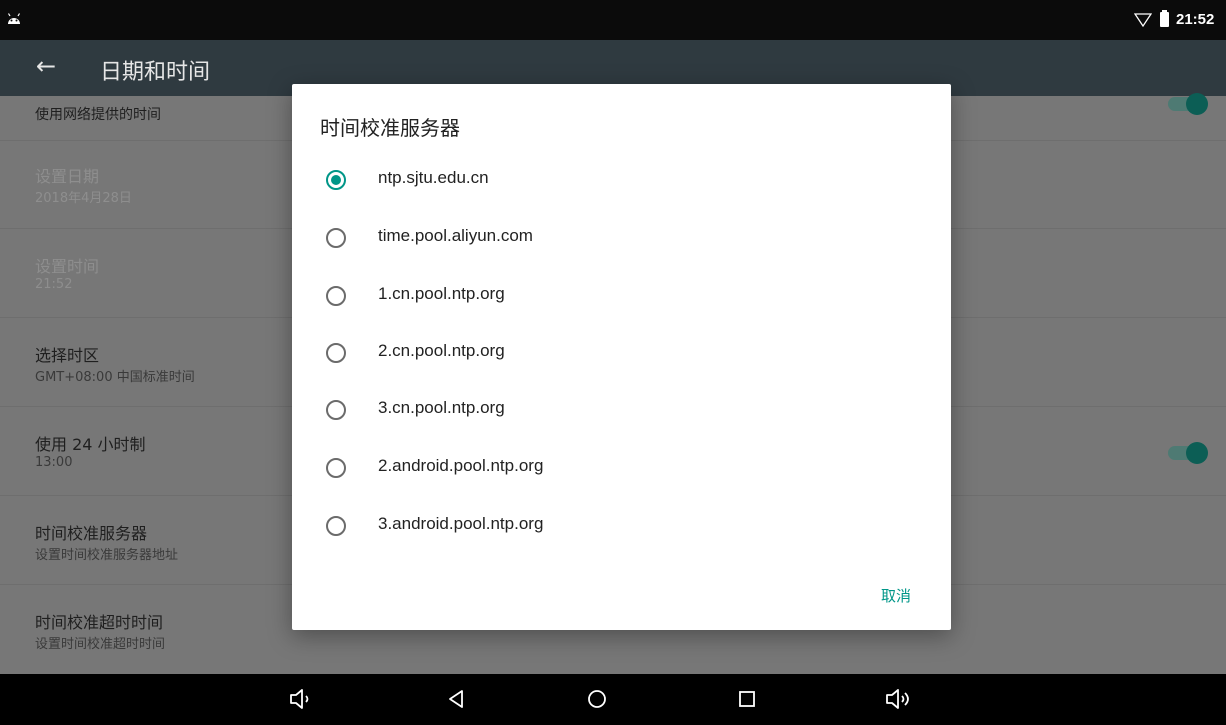 This screenshot has height=725, width=1226. Describe the element at coordinates (441, 407) in the screenshot. I see `server-option-label: 3.cn.pool.ntp.org` at that location.